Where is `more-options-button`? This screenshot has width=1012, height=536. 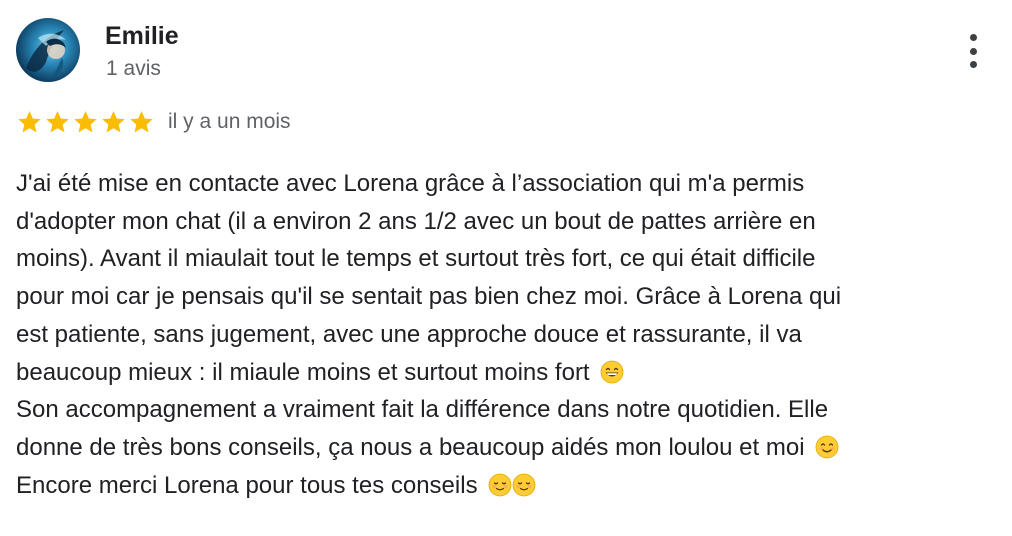
more-options-button is located at coordinates (973, 51).